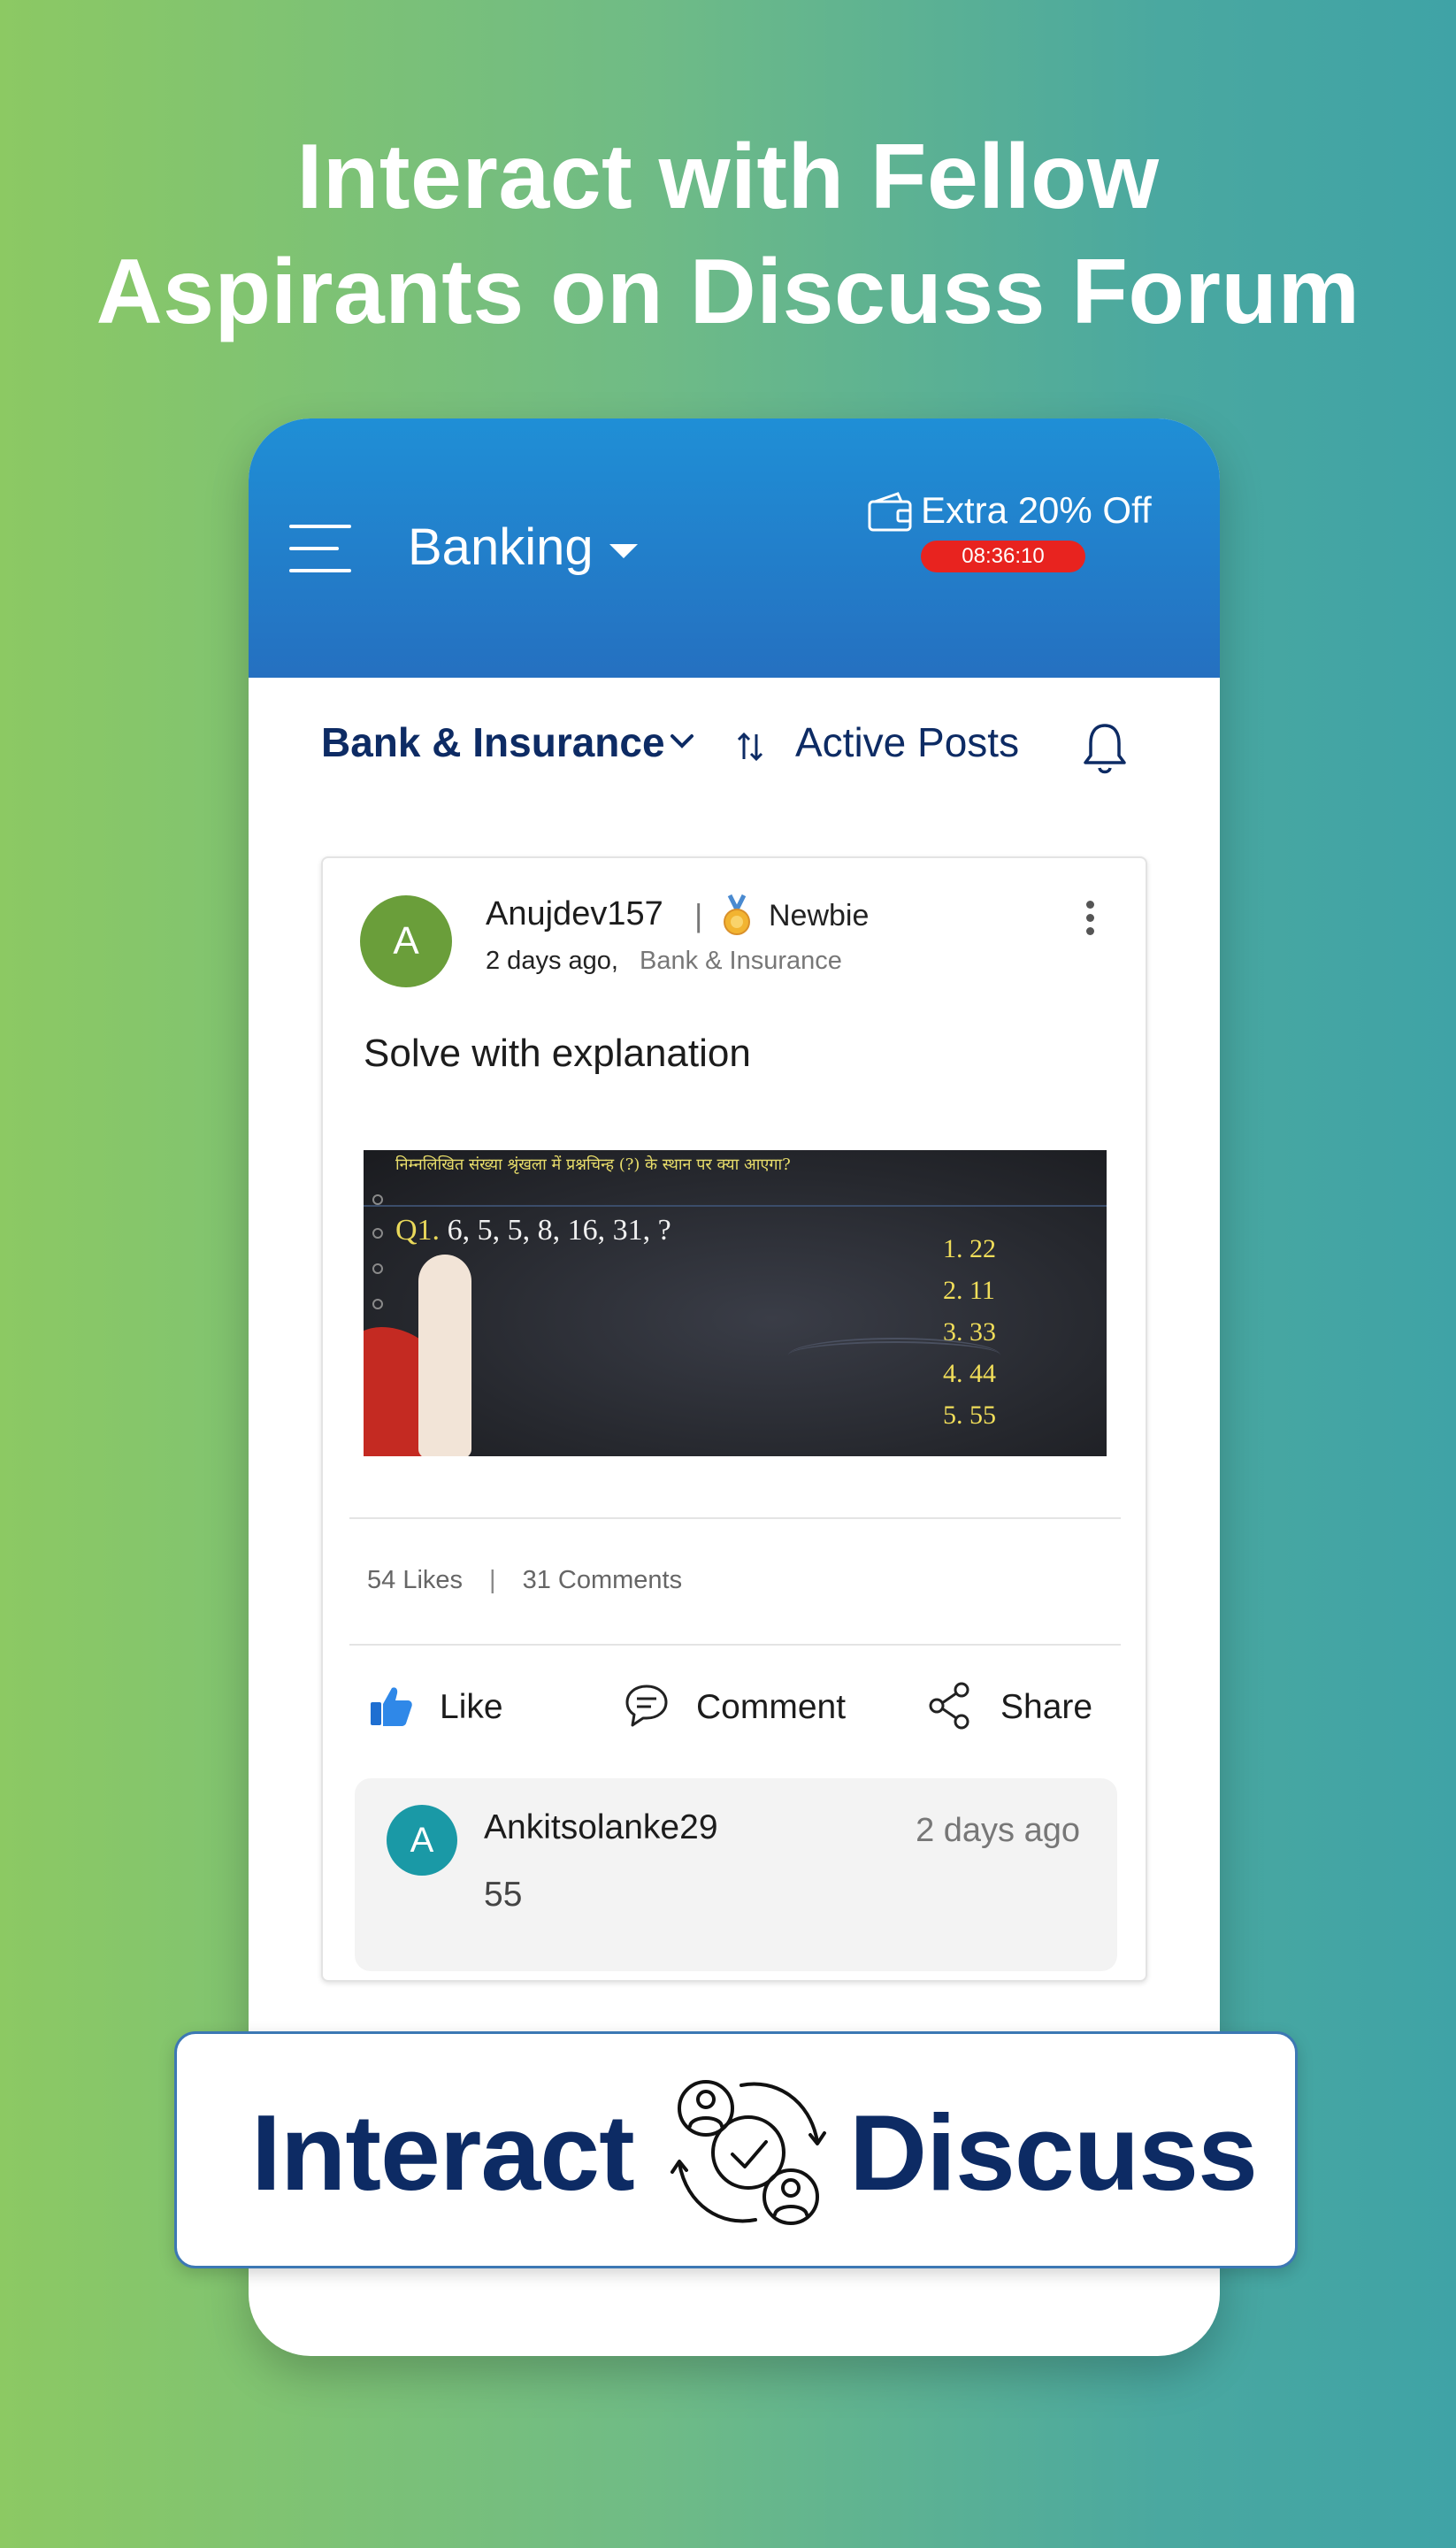 This screenshot has height=2548, width=1456. Describe the element at coordinates (969, 1290) in the screenshot. I see `image-option: 2. 11` at that location.